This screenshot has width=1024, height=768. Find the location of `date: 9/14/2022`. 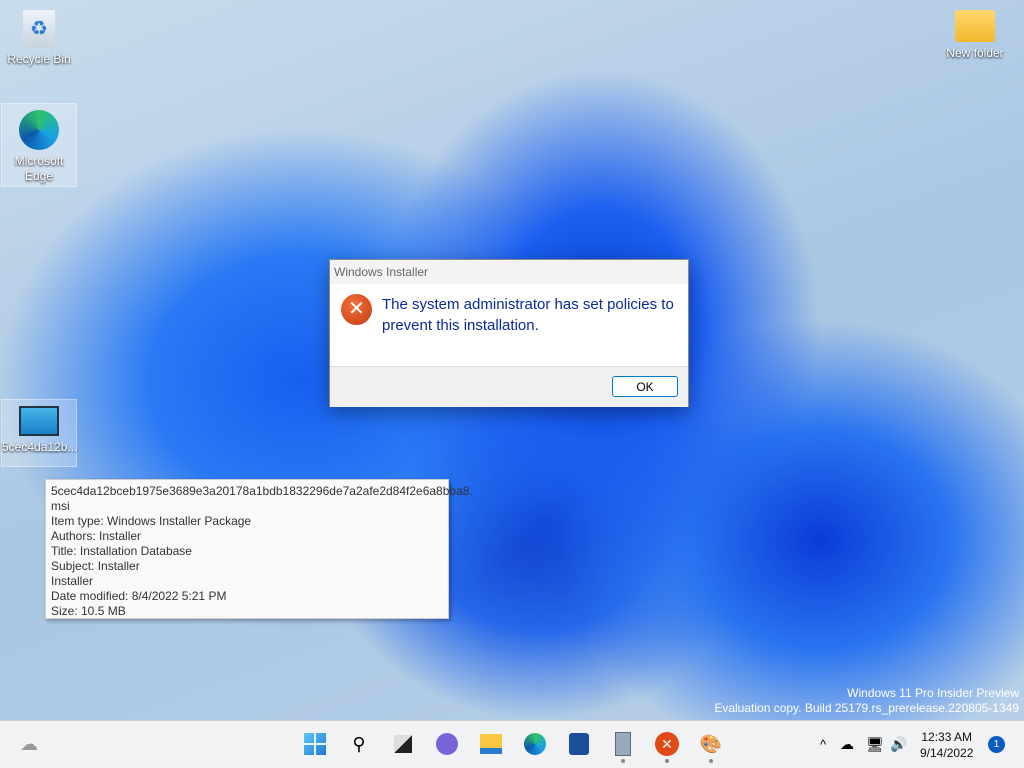

date: 9/14/2022 is located at coordinates (947, 753).